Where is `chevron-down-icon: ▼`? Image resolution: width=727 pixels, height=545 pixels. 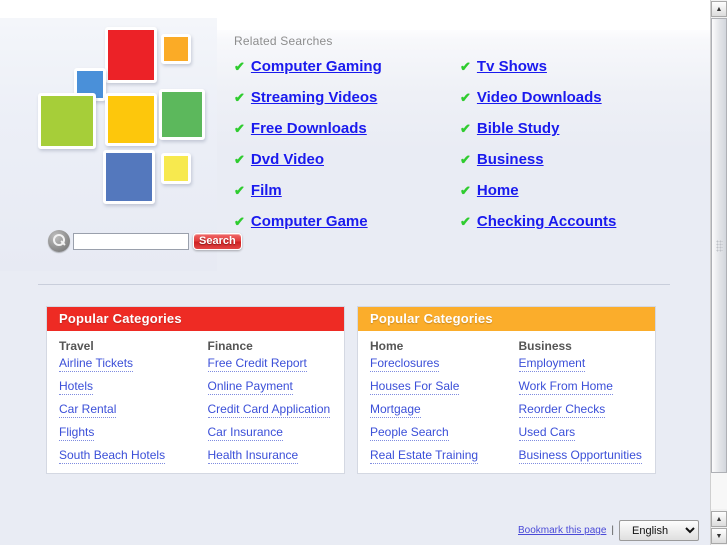
chevron-down-icon: ▼ is located at coordinates (719, 536).